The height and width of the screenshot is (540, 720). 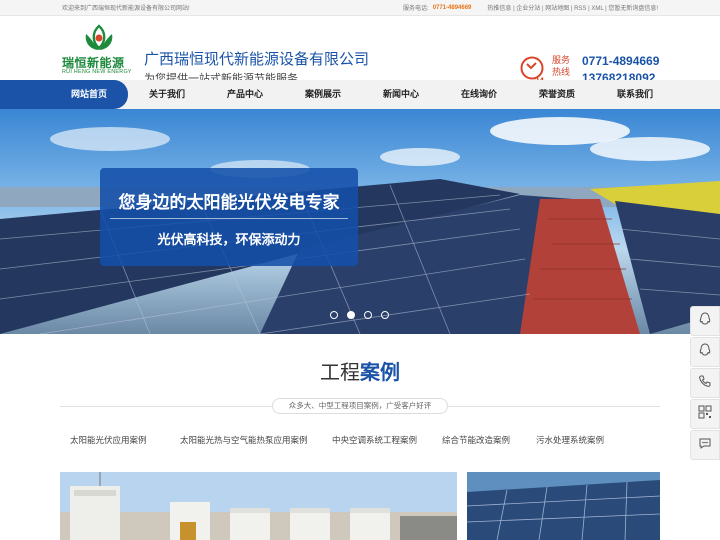 I want to click on nav-item-3: 案例展示, so click(x=323, y=94).